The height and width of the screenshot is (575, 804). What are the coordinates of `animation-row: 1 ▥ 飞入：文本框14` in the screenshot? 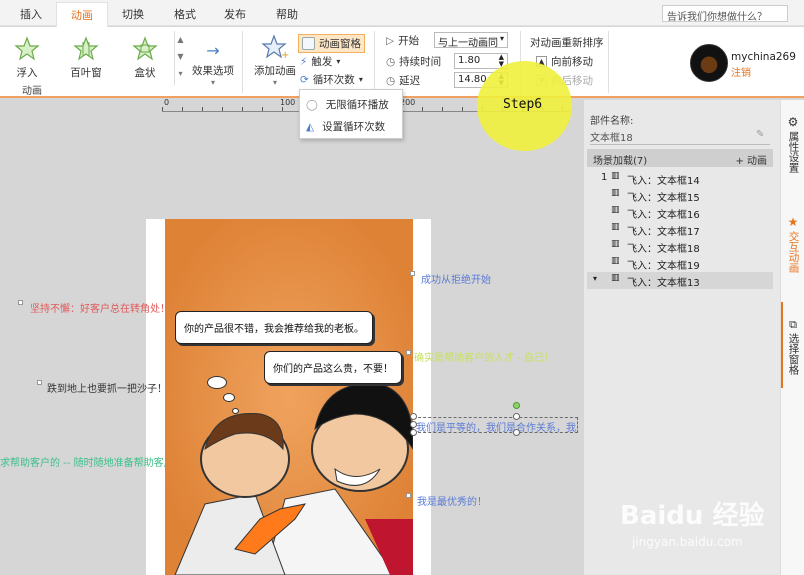 It's located at (680, 178).